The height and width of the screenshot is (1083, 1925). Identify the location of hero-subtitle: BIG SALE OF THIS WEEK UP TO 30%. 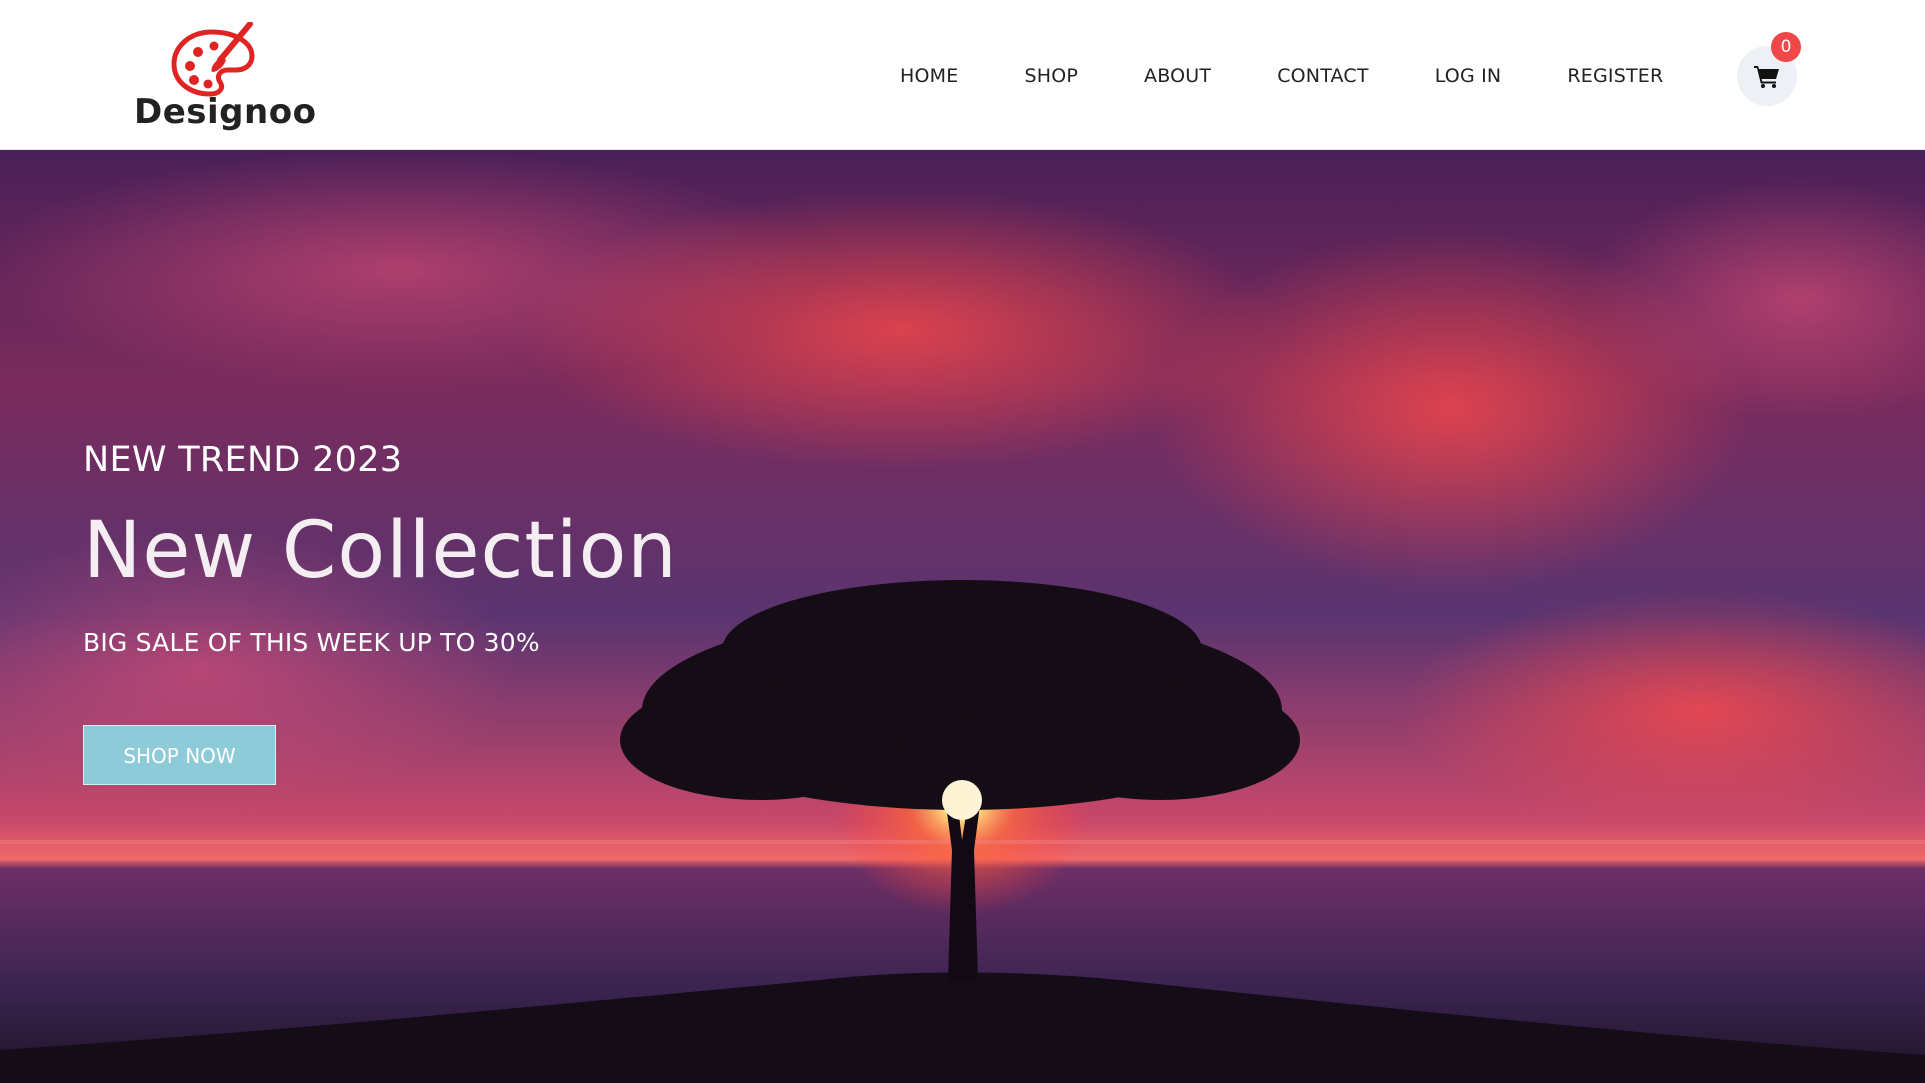
(311, 642).